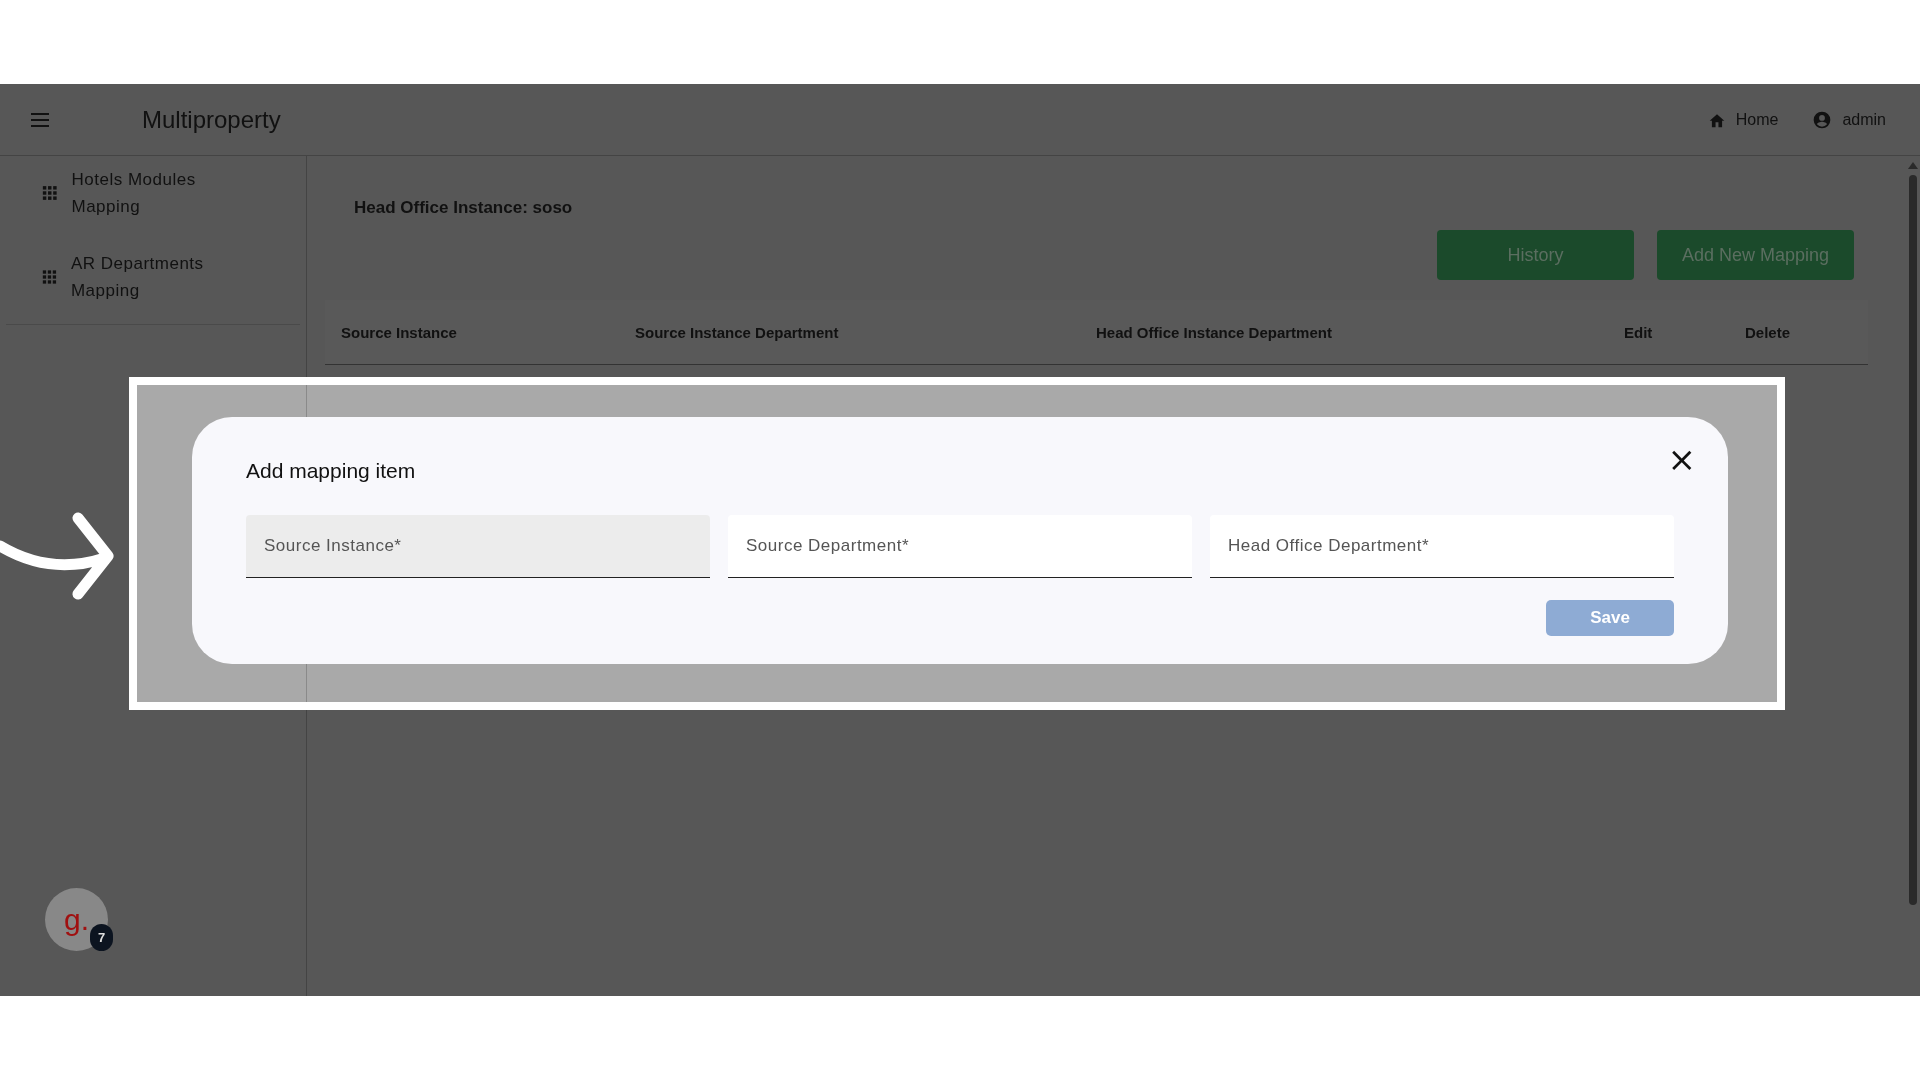  I want to click on column-header: Source Instance Department, so click(737, 332).